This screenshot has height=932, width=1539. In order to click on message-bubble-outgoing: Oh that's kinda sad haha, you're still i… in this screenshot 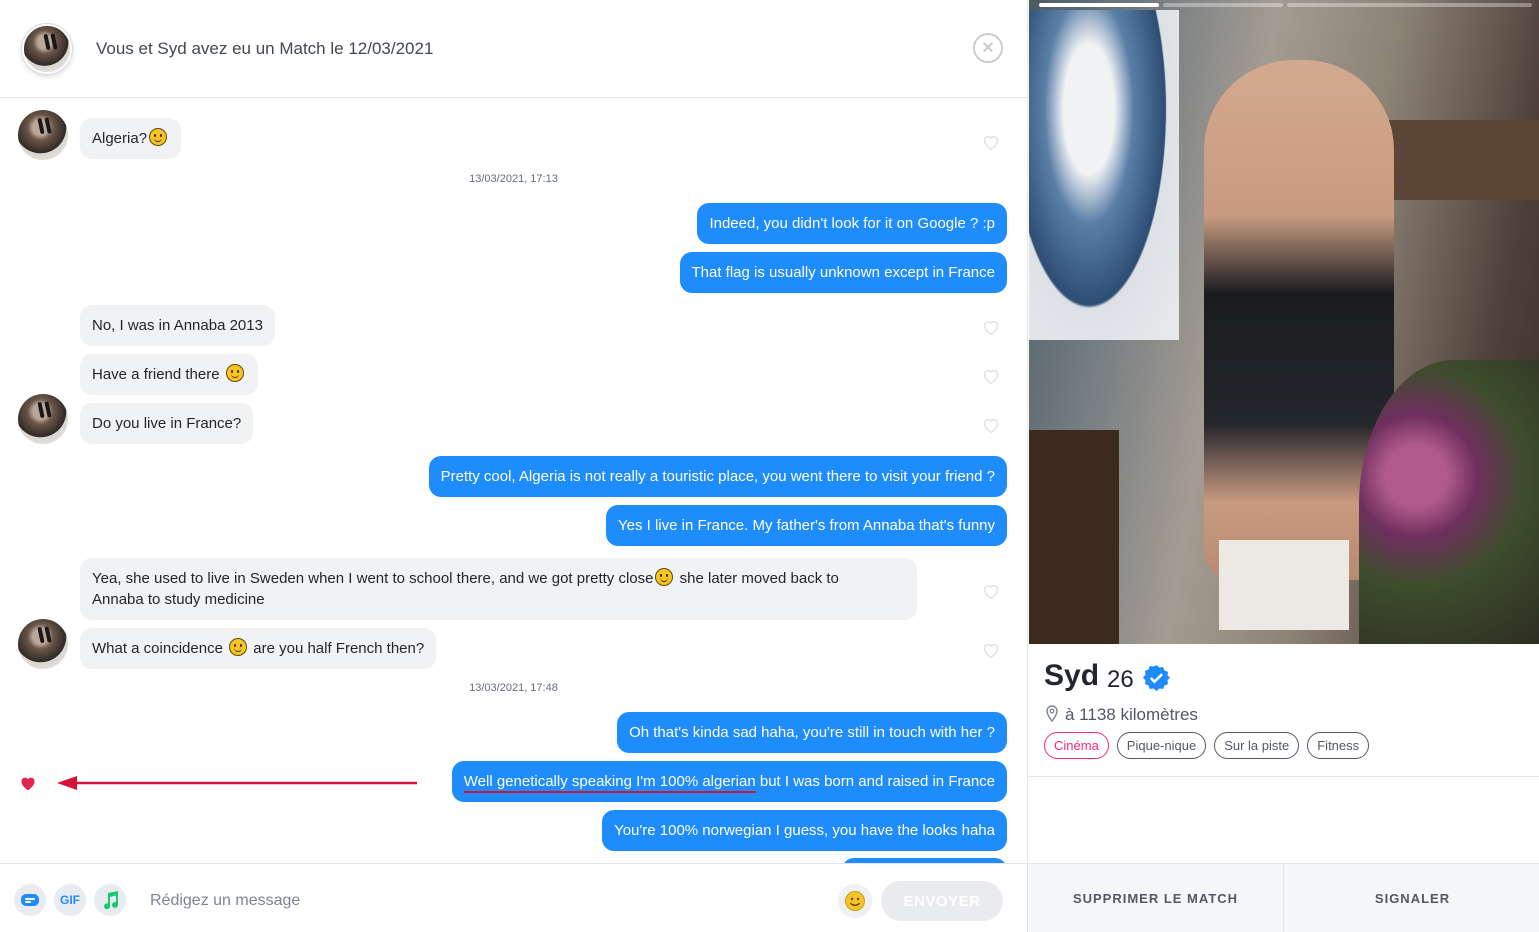, I will do `click(812, 732)`.